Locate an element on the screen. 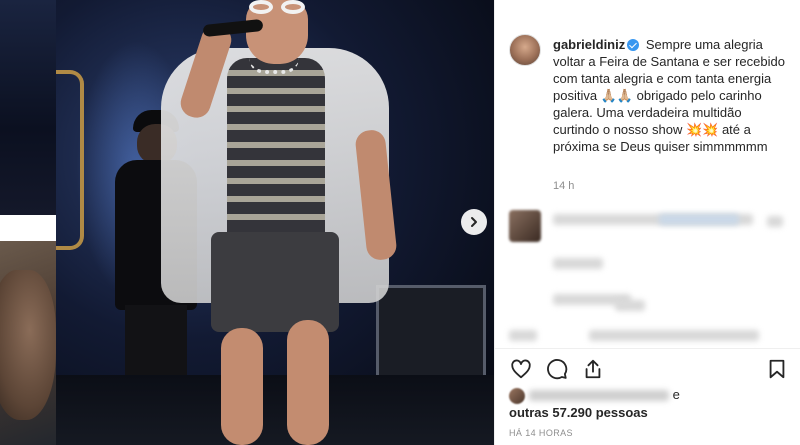 Image resolution: width=800 pixels, height=445 pixels. action-bar is located at coordinates (647, 366).